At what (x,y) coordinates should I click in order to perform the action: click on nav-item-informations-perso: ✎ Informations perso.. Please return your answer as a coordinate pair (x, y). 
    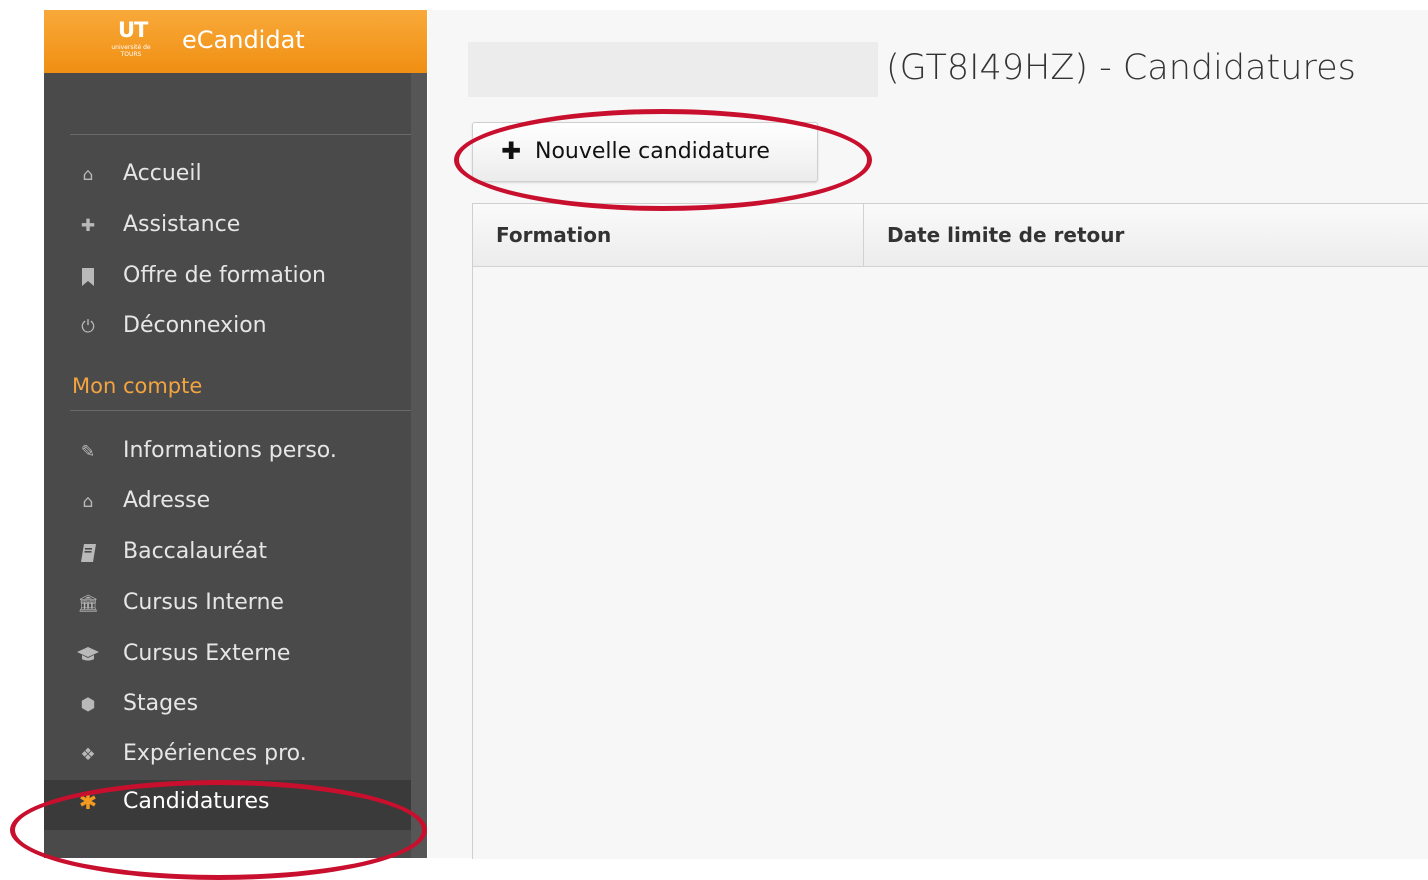
    Looking at the image, I should click on (235, 452).